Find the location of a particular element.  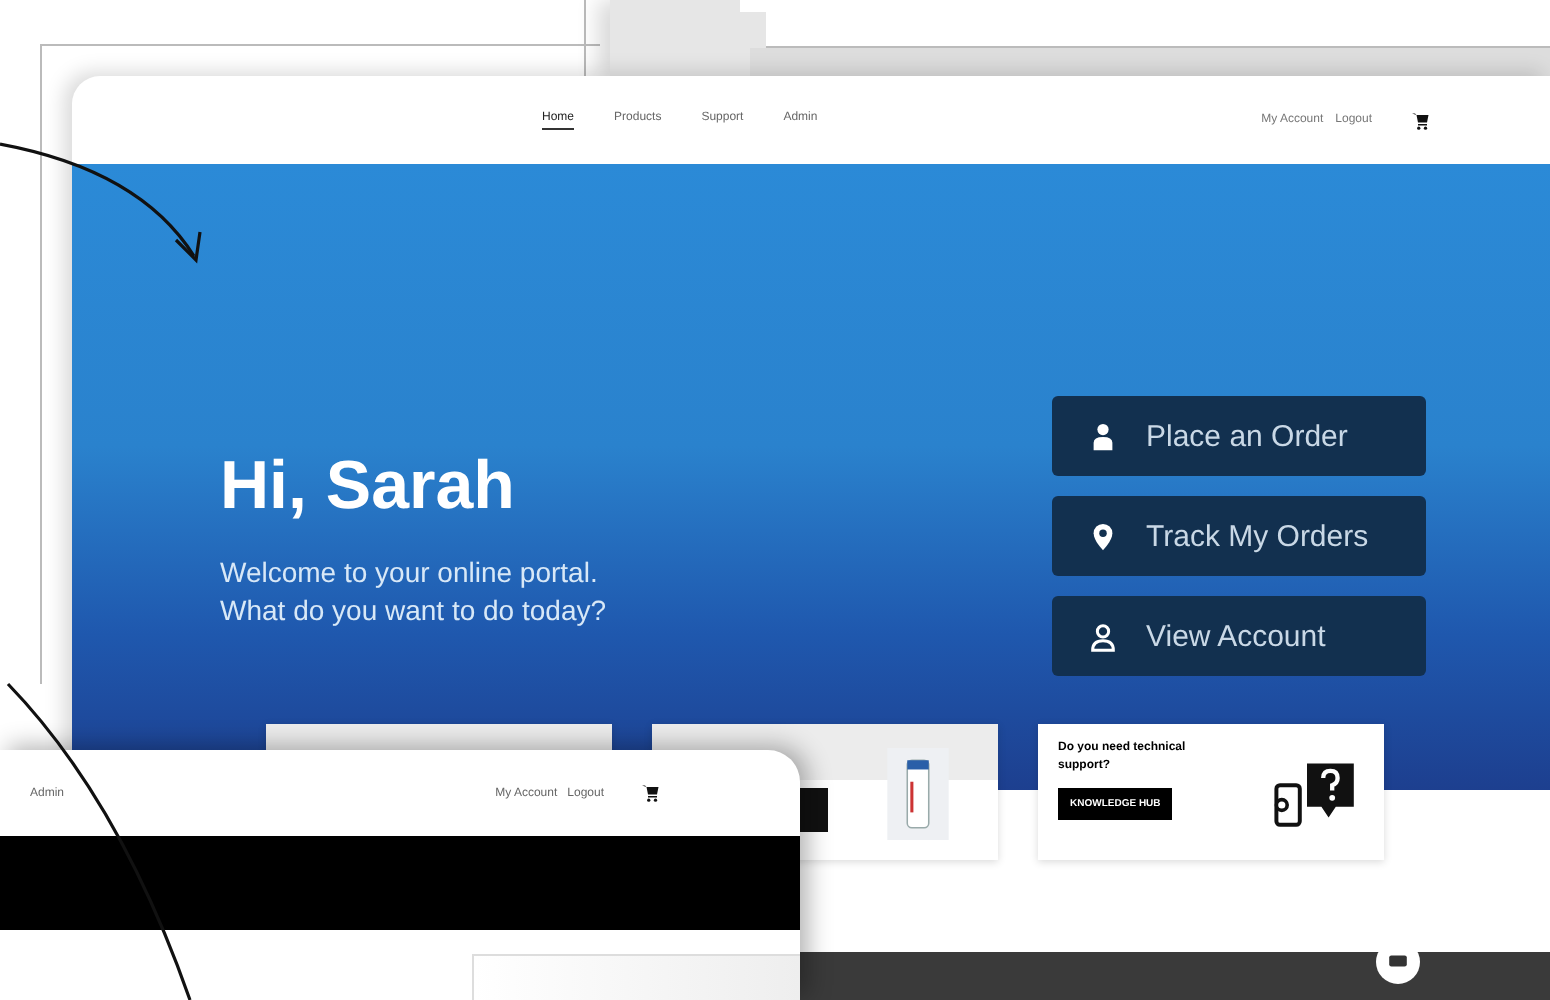

greeting: Hi, Sarah is located at coordinates (368, 487).